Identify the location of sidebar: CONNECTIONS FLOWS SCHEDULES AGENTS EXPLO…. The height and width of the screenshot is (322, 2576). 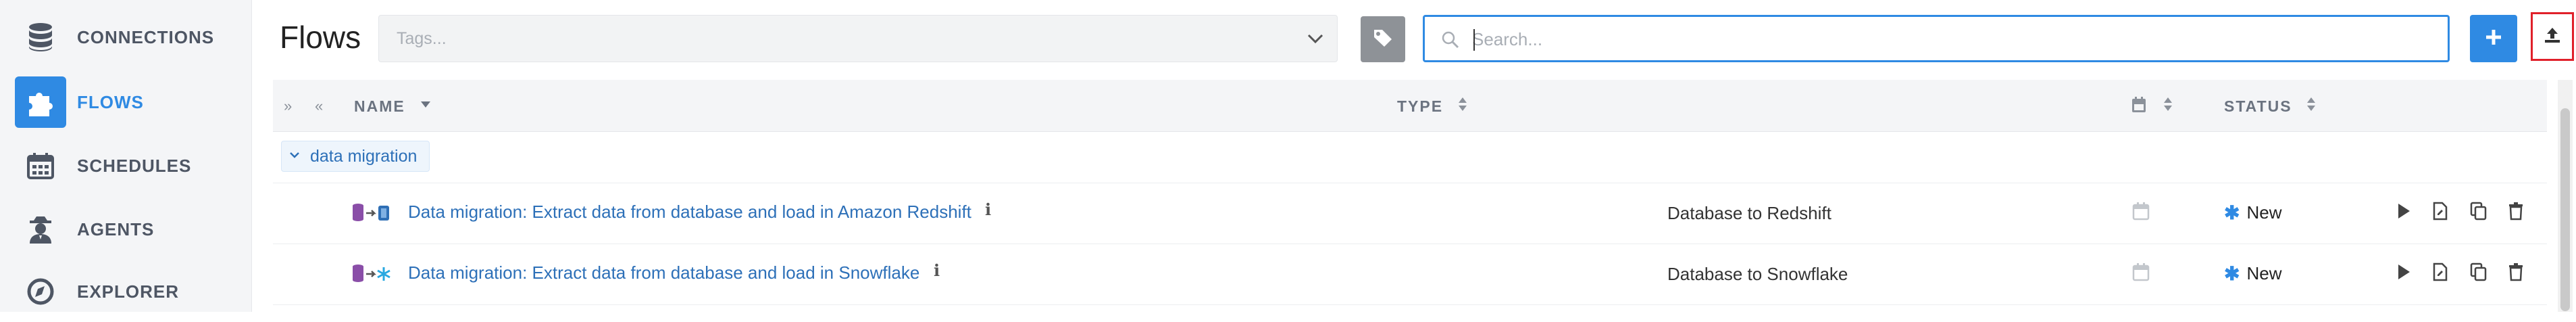
(126, 156).